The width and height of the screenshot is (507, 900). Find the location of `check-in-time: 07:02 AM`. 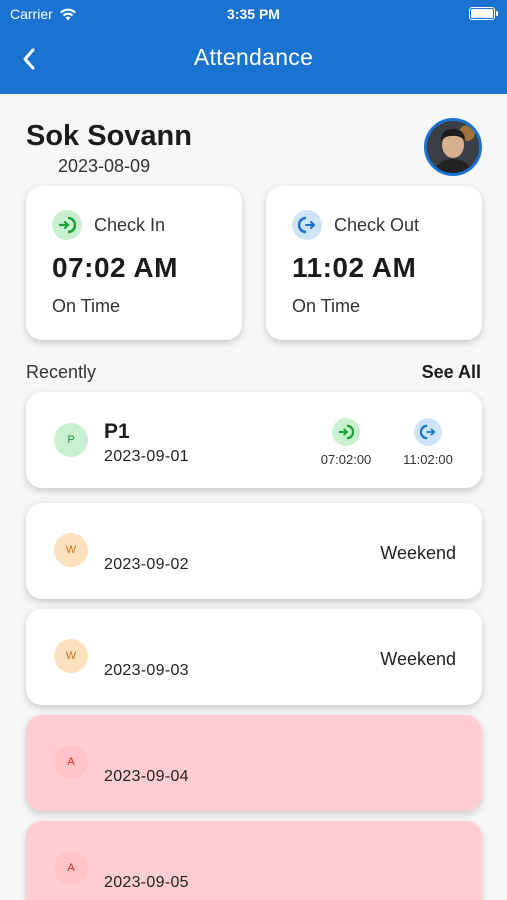

check-in-time: 07:02 AM is located at coordinates (115, 267).